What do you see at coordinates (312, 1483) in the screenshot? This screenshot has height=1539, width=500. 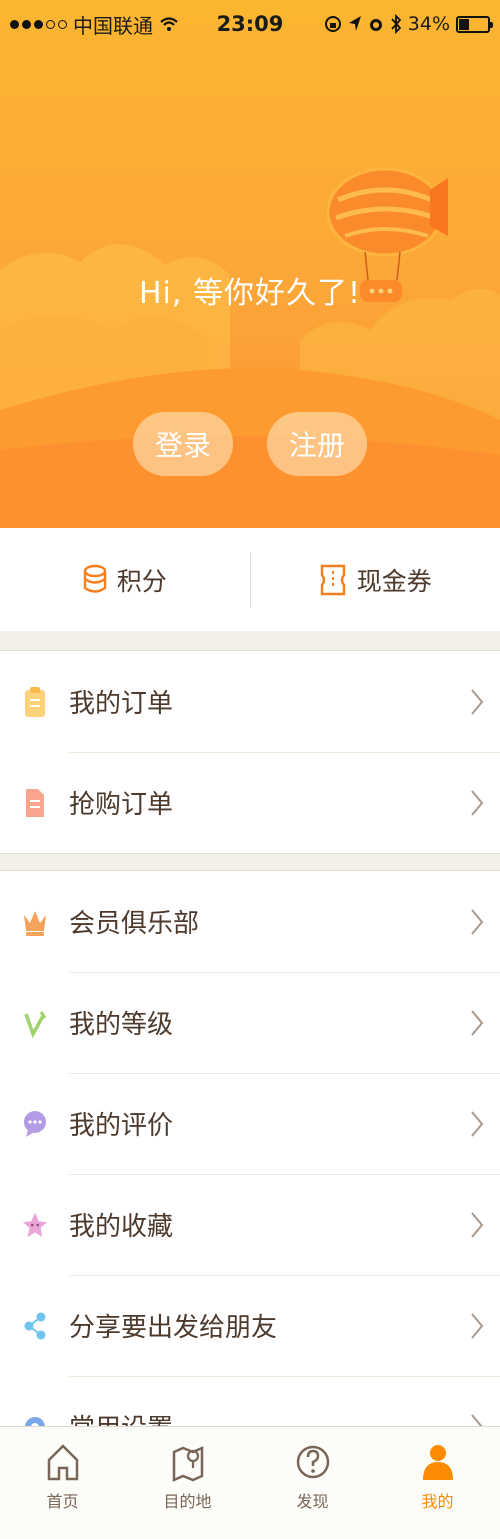 I see `tab-discover: 发现` at bounding box center [312, 1483].